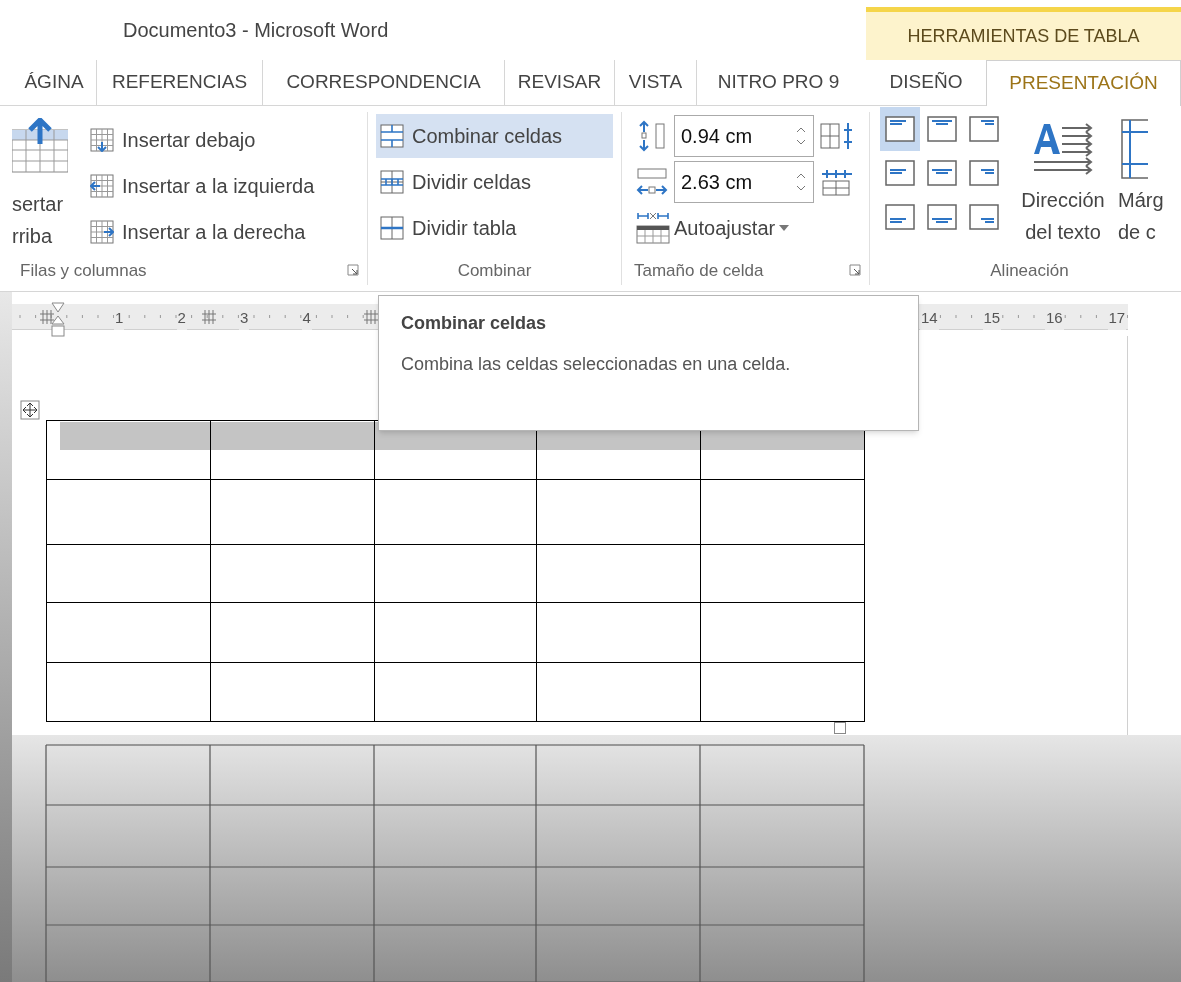  I want to click on table-arrow-up-icon, so click(40, 146).